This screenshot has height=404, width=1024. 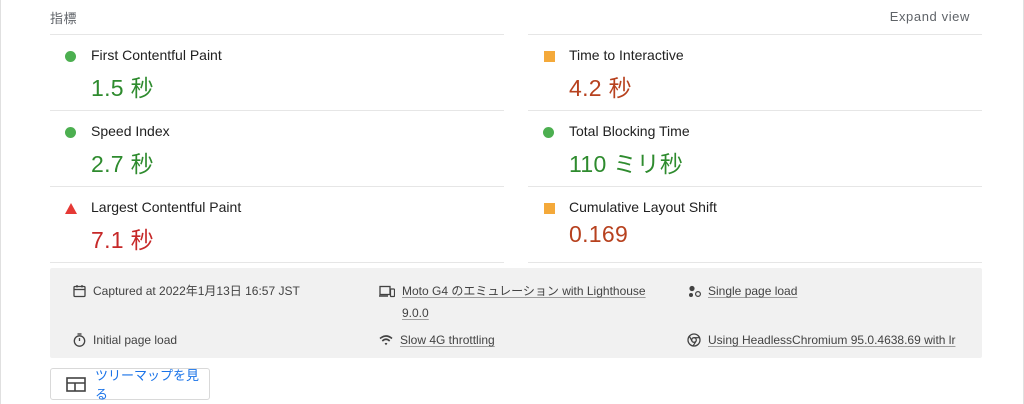 What do you see at coordinates (122, 240) in the screenshot?
I see `metric-value: 7.1 秒` at bounding box center [122, 240].